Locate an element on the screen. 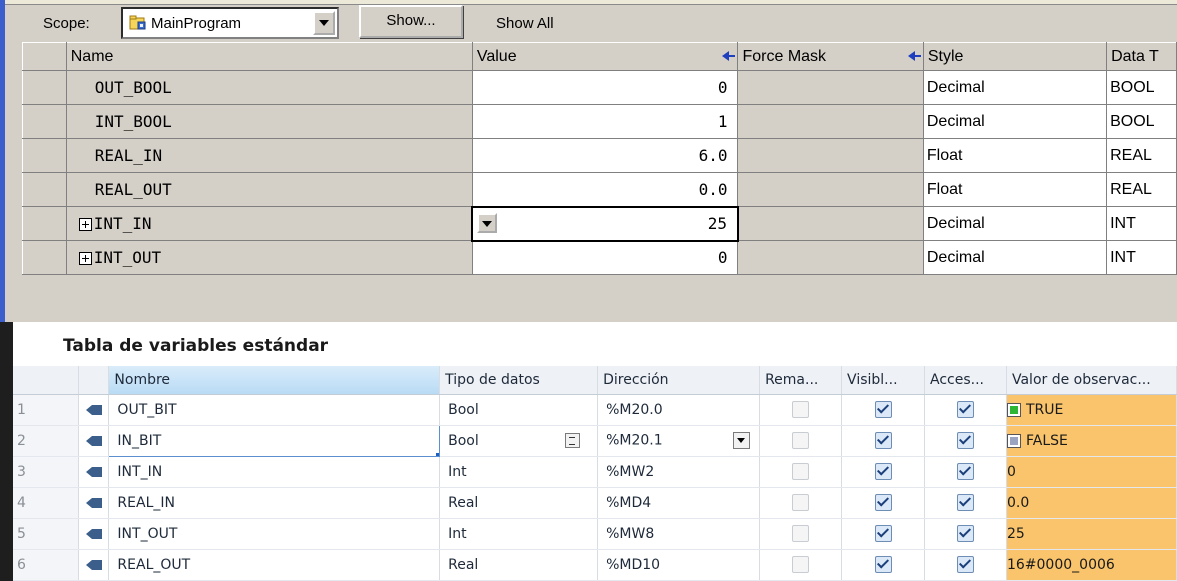 This screenshot has width=1177, height=581. tag-value: 6.0 is located at coordinates (605, 155).